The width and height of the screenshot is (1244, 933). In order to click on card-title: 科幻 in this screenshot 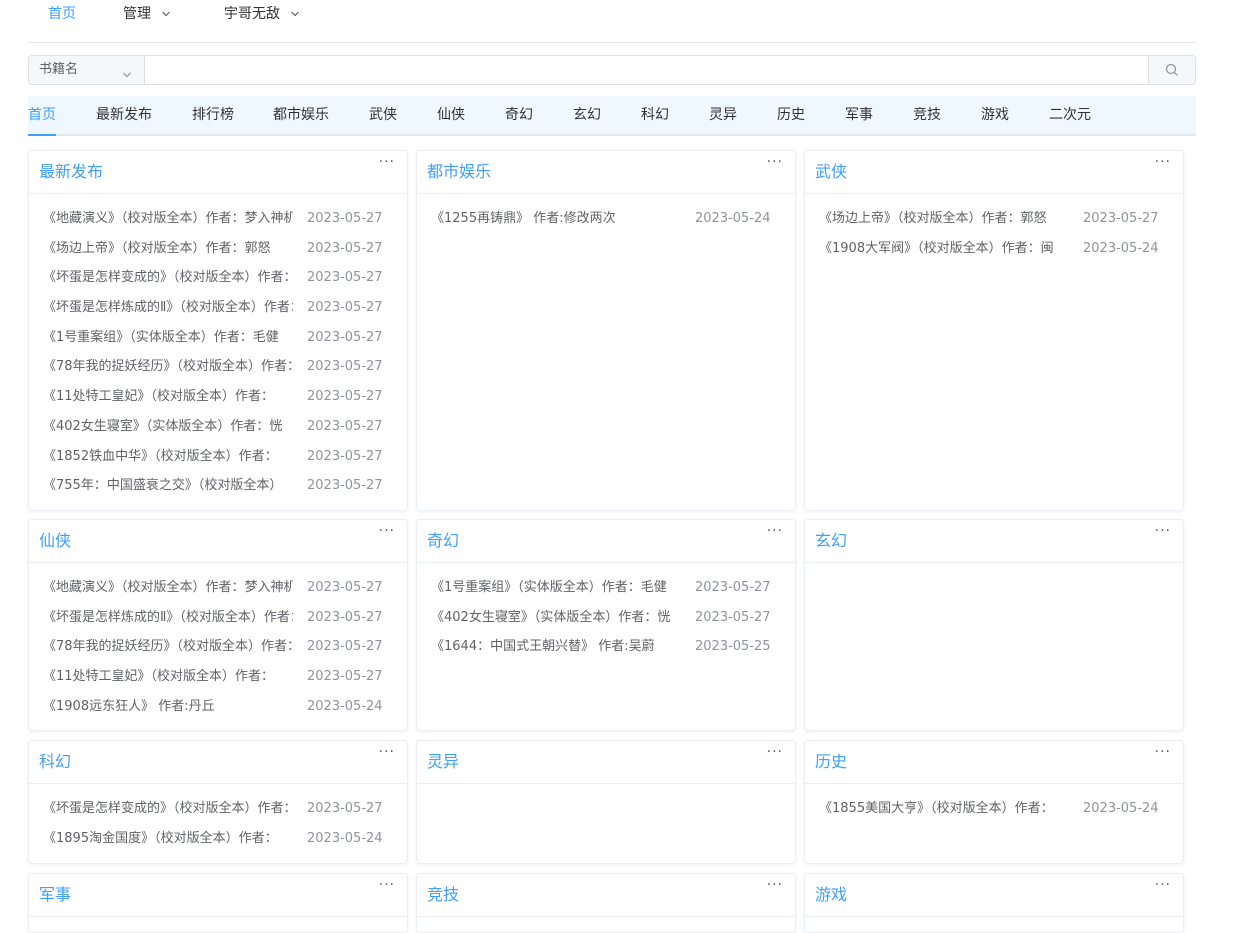, I will do `click(55, 762)`.